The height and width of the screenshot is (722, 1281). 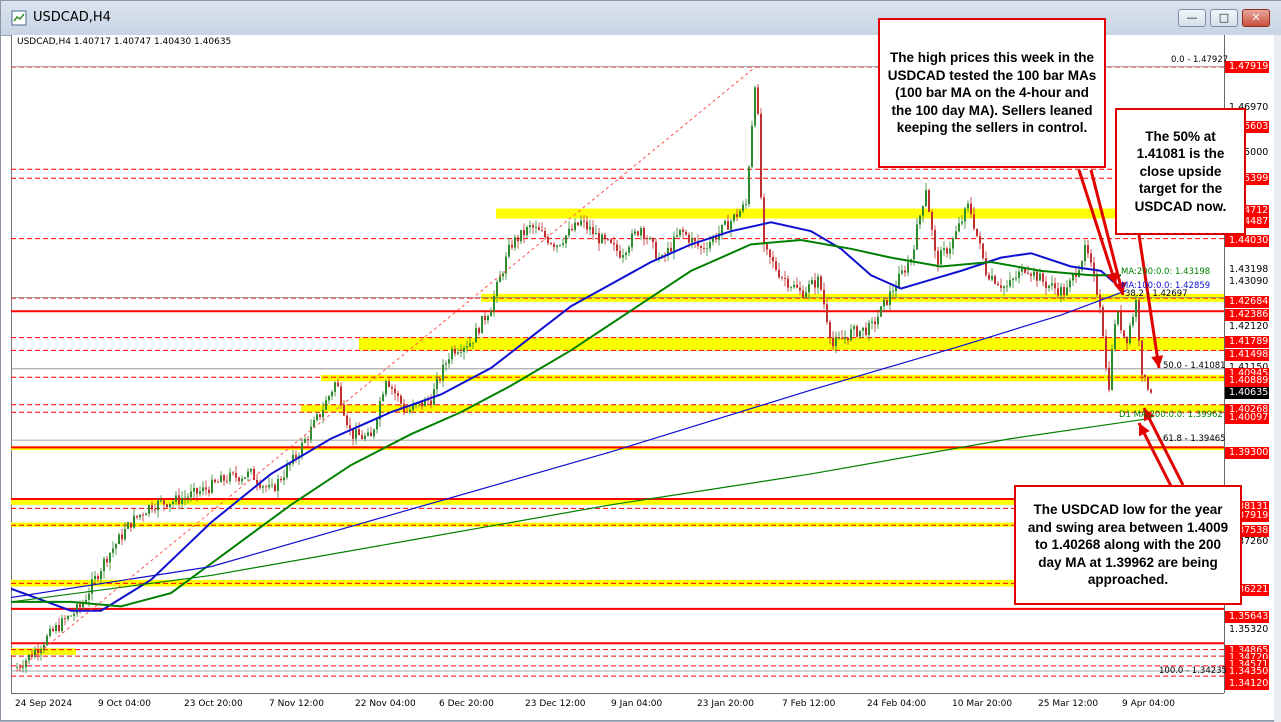 What do you see at coordinates (1192, 18) in the screenshot?
I see `minimize-button: —` at bounding box center [1192, 18].